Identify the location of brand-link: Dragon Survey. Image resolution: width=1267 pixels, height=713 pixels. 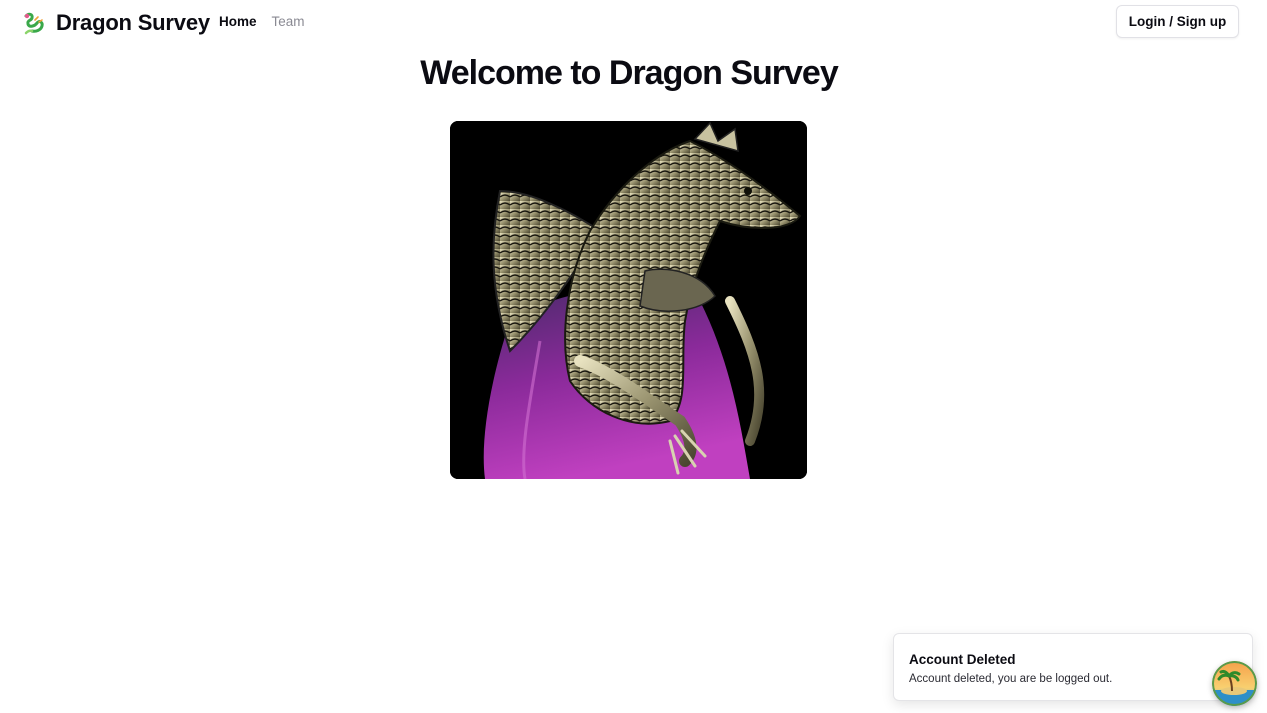
(116, 23).